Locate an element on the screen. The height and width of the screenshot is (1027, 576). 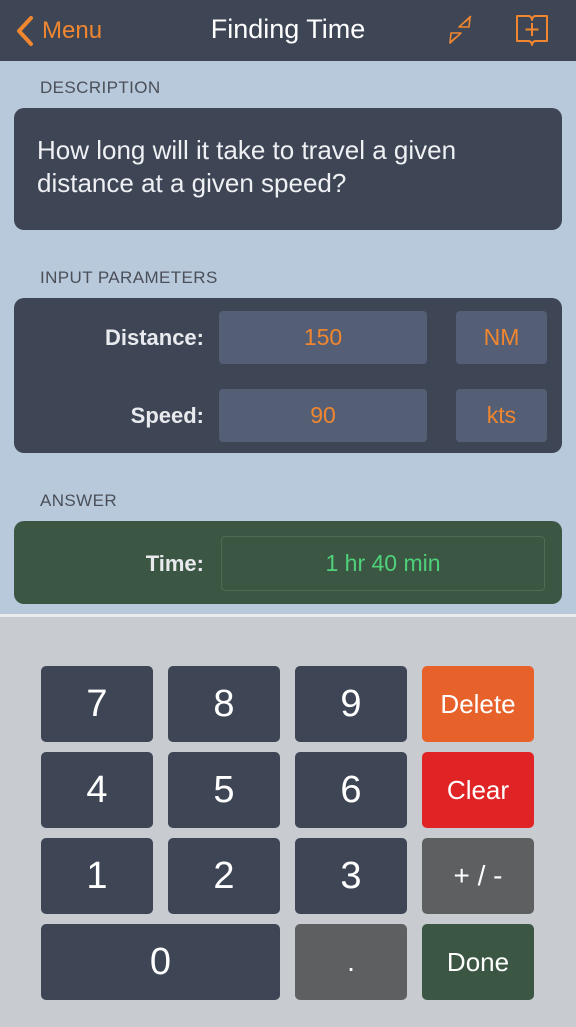
back-button: Menu is located at coordinates (58, 31).